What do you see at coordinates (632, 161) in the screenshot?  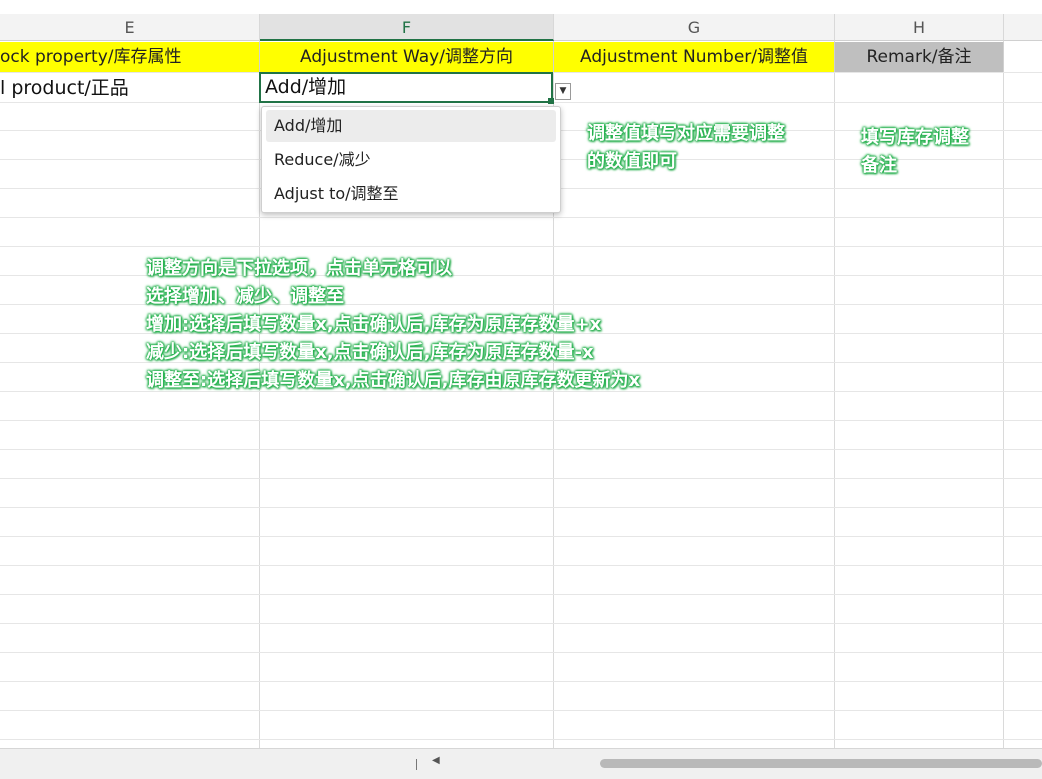 I see `note-line: 的数值即可` at bounding box center [632, 161].